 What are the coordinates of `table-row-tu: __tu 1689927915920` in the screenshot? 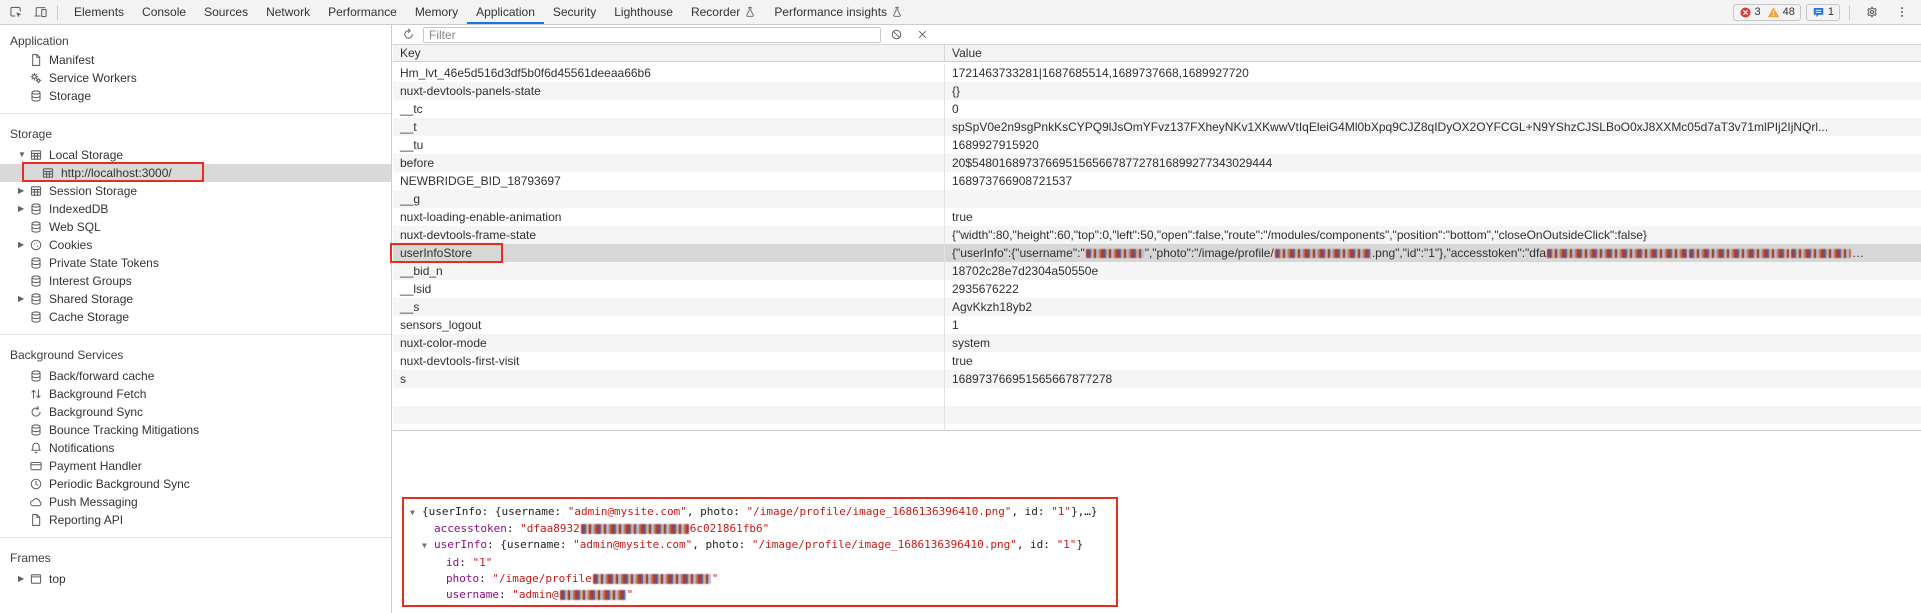 It's located at (1157, 145).